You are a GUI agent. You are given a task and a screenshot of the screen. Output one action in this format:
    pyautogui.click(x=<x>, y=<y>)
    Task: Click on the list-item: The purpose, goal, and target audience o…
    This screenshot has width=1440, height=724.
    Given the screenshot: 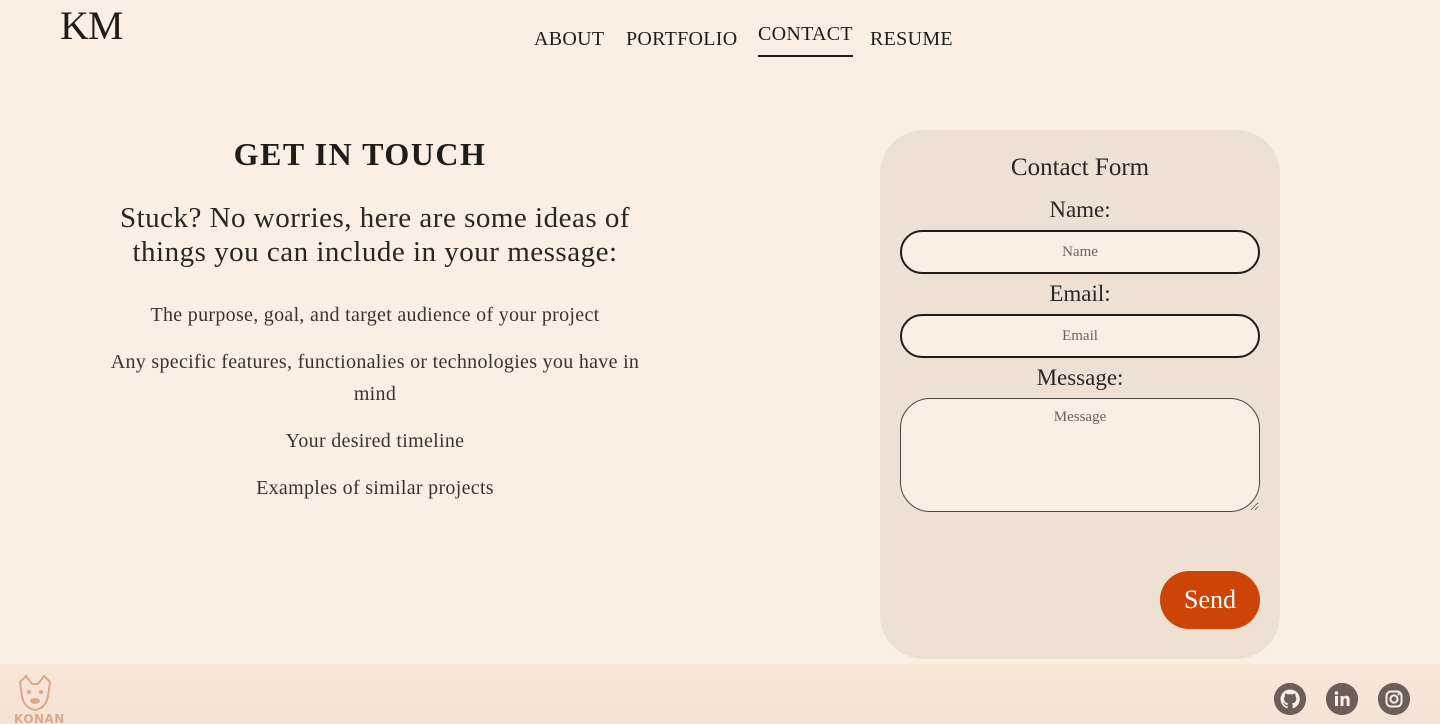 What is the action you would take?
    pyautogui.click(x=375, y=315)
    